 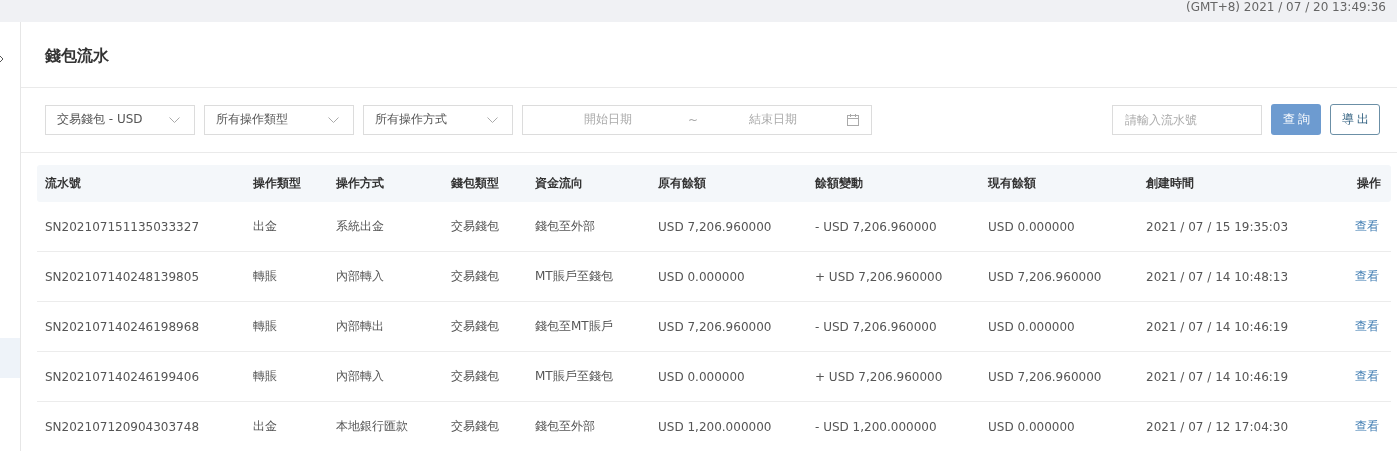 I want to click on column-header: 現有餘額, so click(x=1012, y=183).